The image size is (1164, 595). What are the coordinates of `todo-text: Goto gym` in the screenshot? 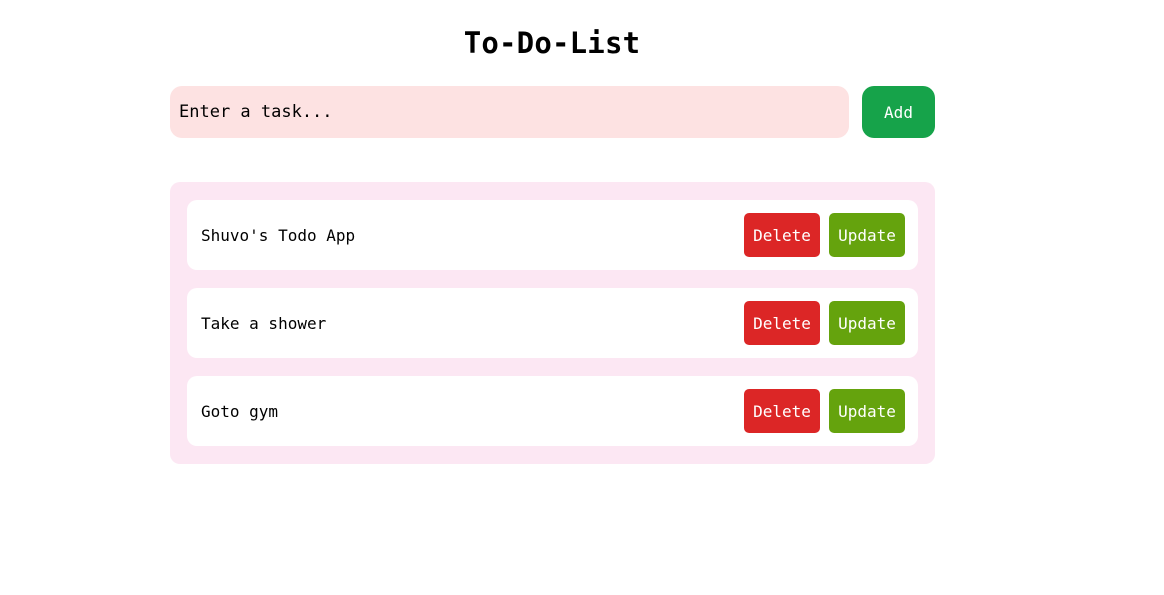 It's located at (240, 411).